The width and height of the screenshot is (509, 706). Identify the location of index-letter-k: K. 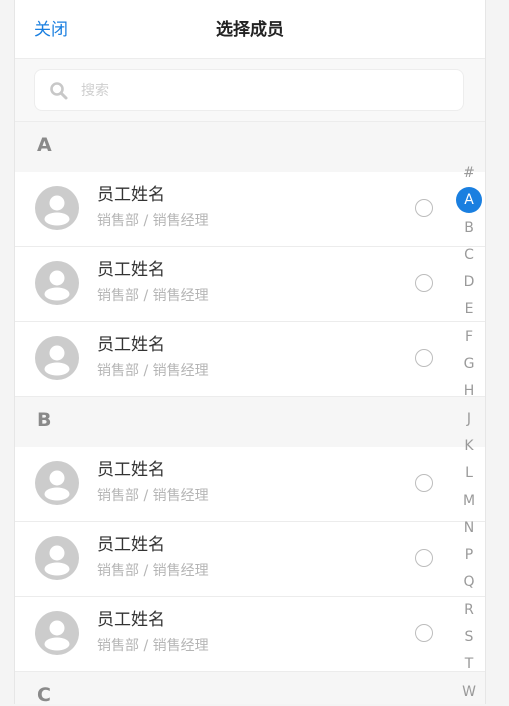
(469, 446).